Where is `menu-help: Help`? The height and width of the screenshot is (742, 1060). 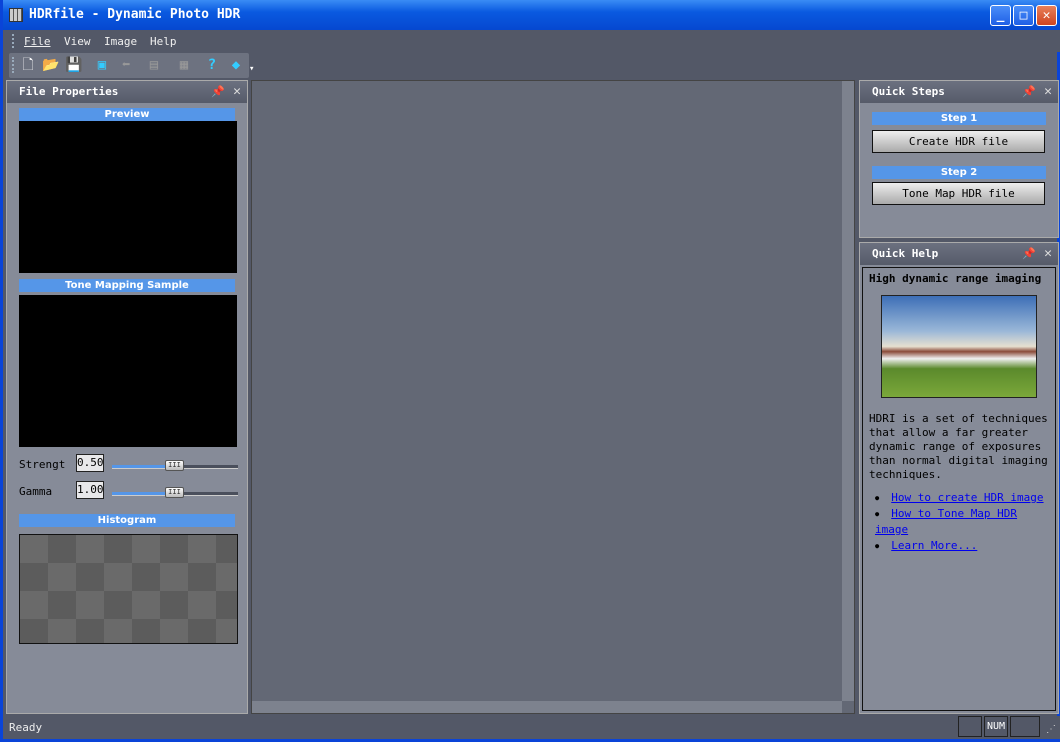
menu-help: Help is located at coordinates (163, 41).